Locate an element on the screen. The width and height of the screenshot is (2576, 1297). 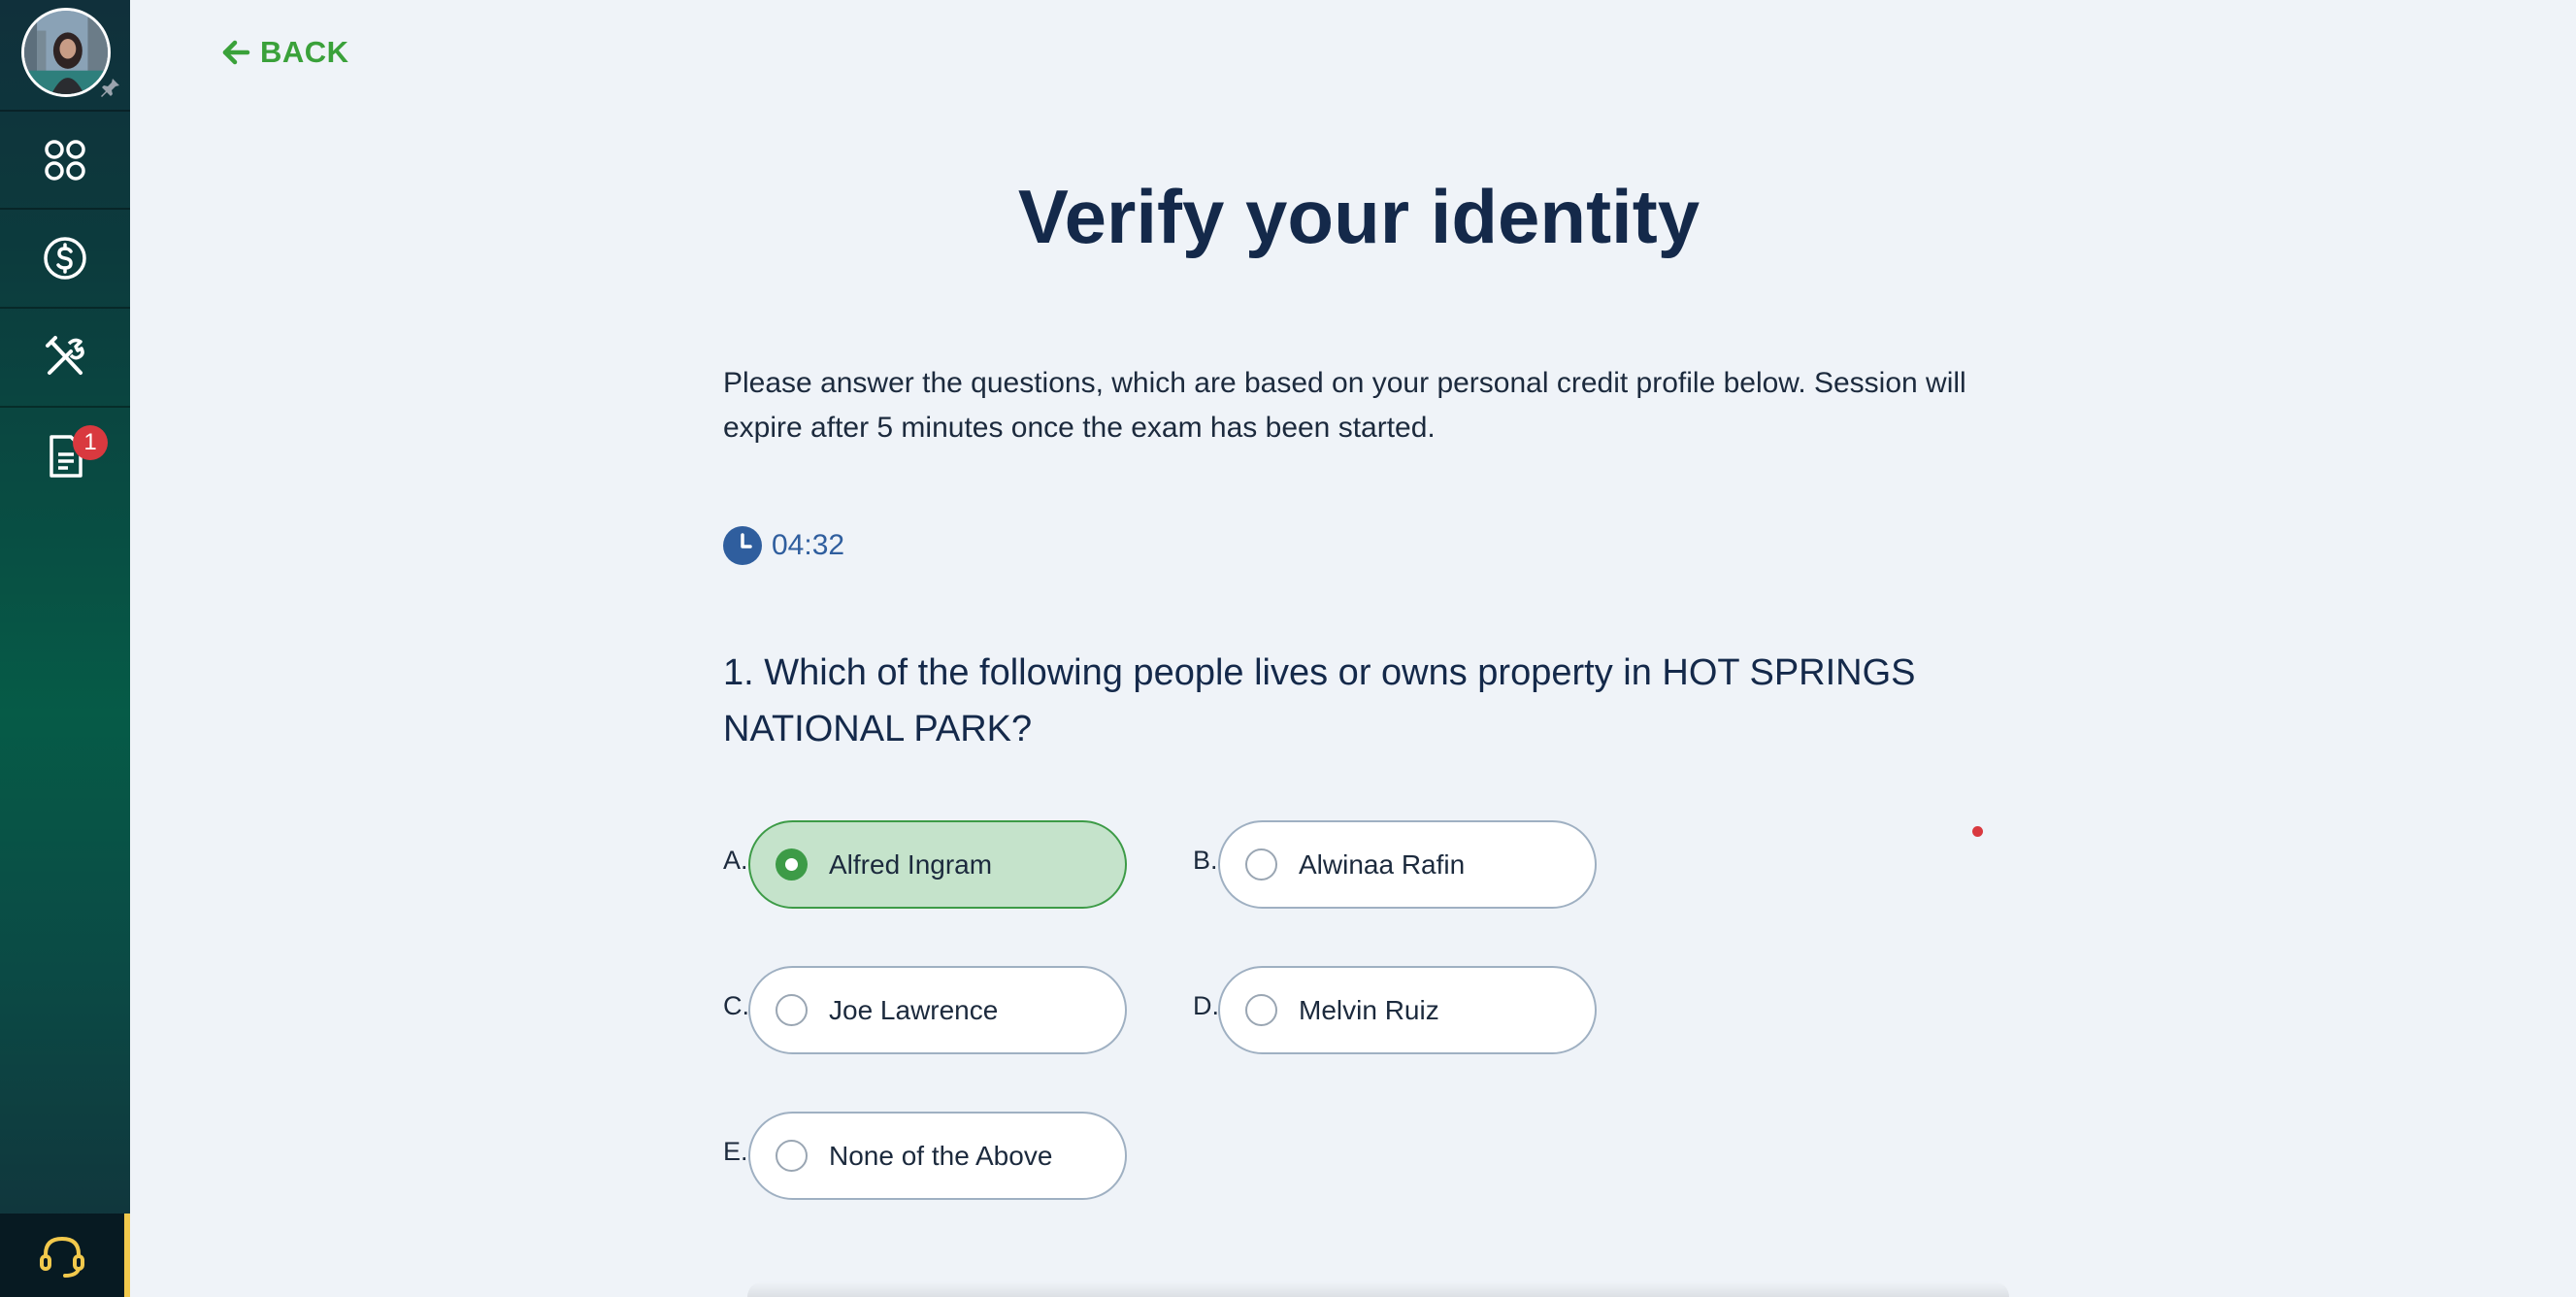
avatar-image is located at coordinates (66, 52).